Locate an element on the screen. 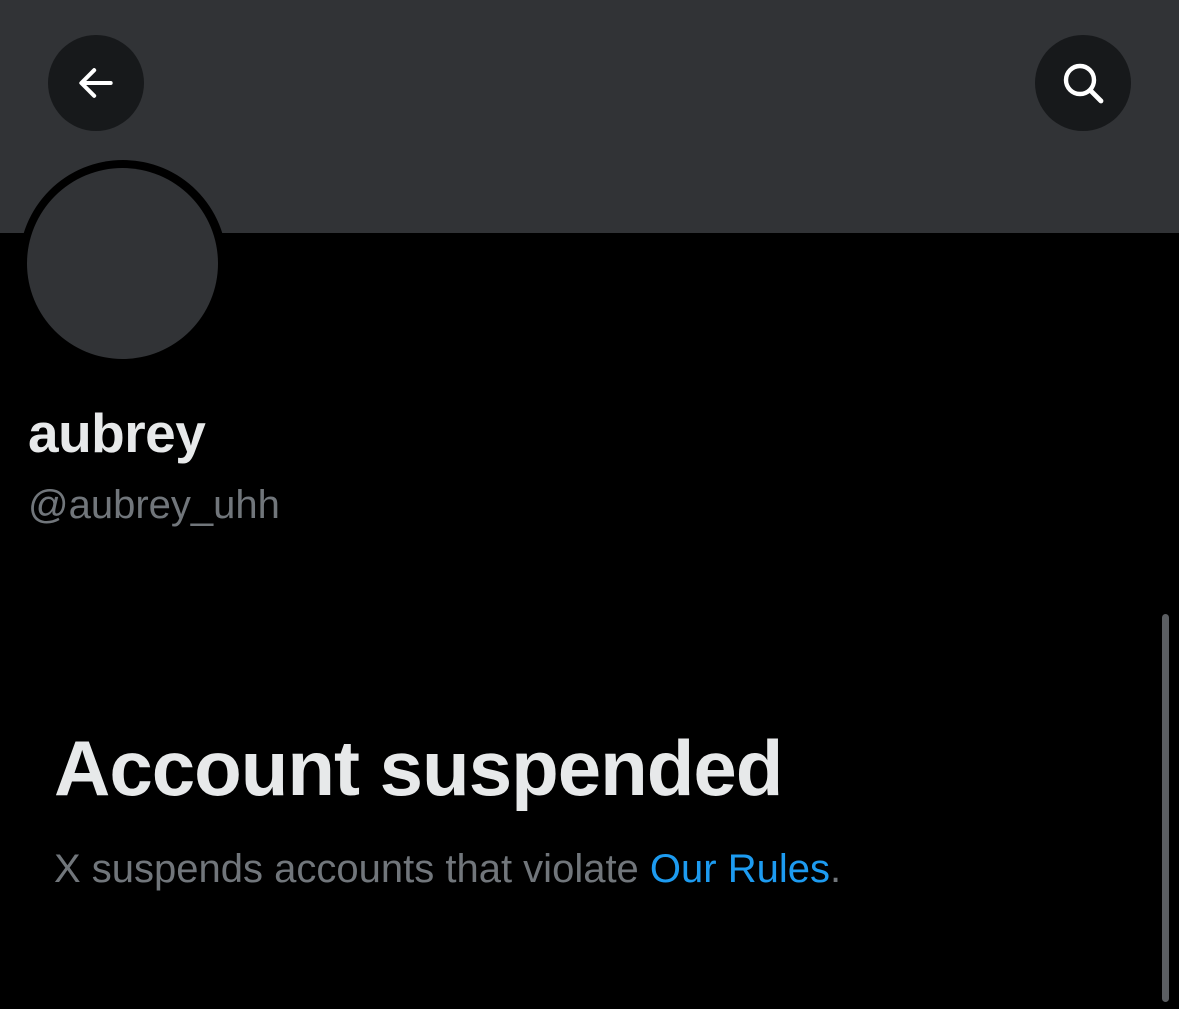 This screenshot has width=1179, height=1009. avatar is located at coordinates (122, 263).